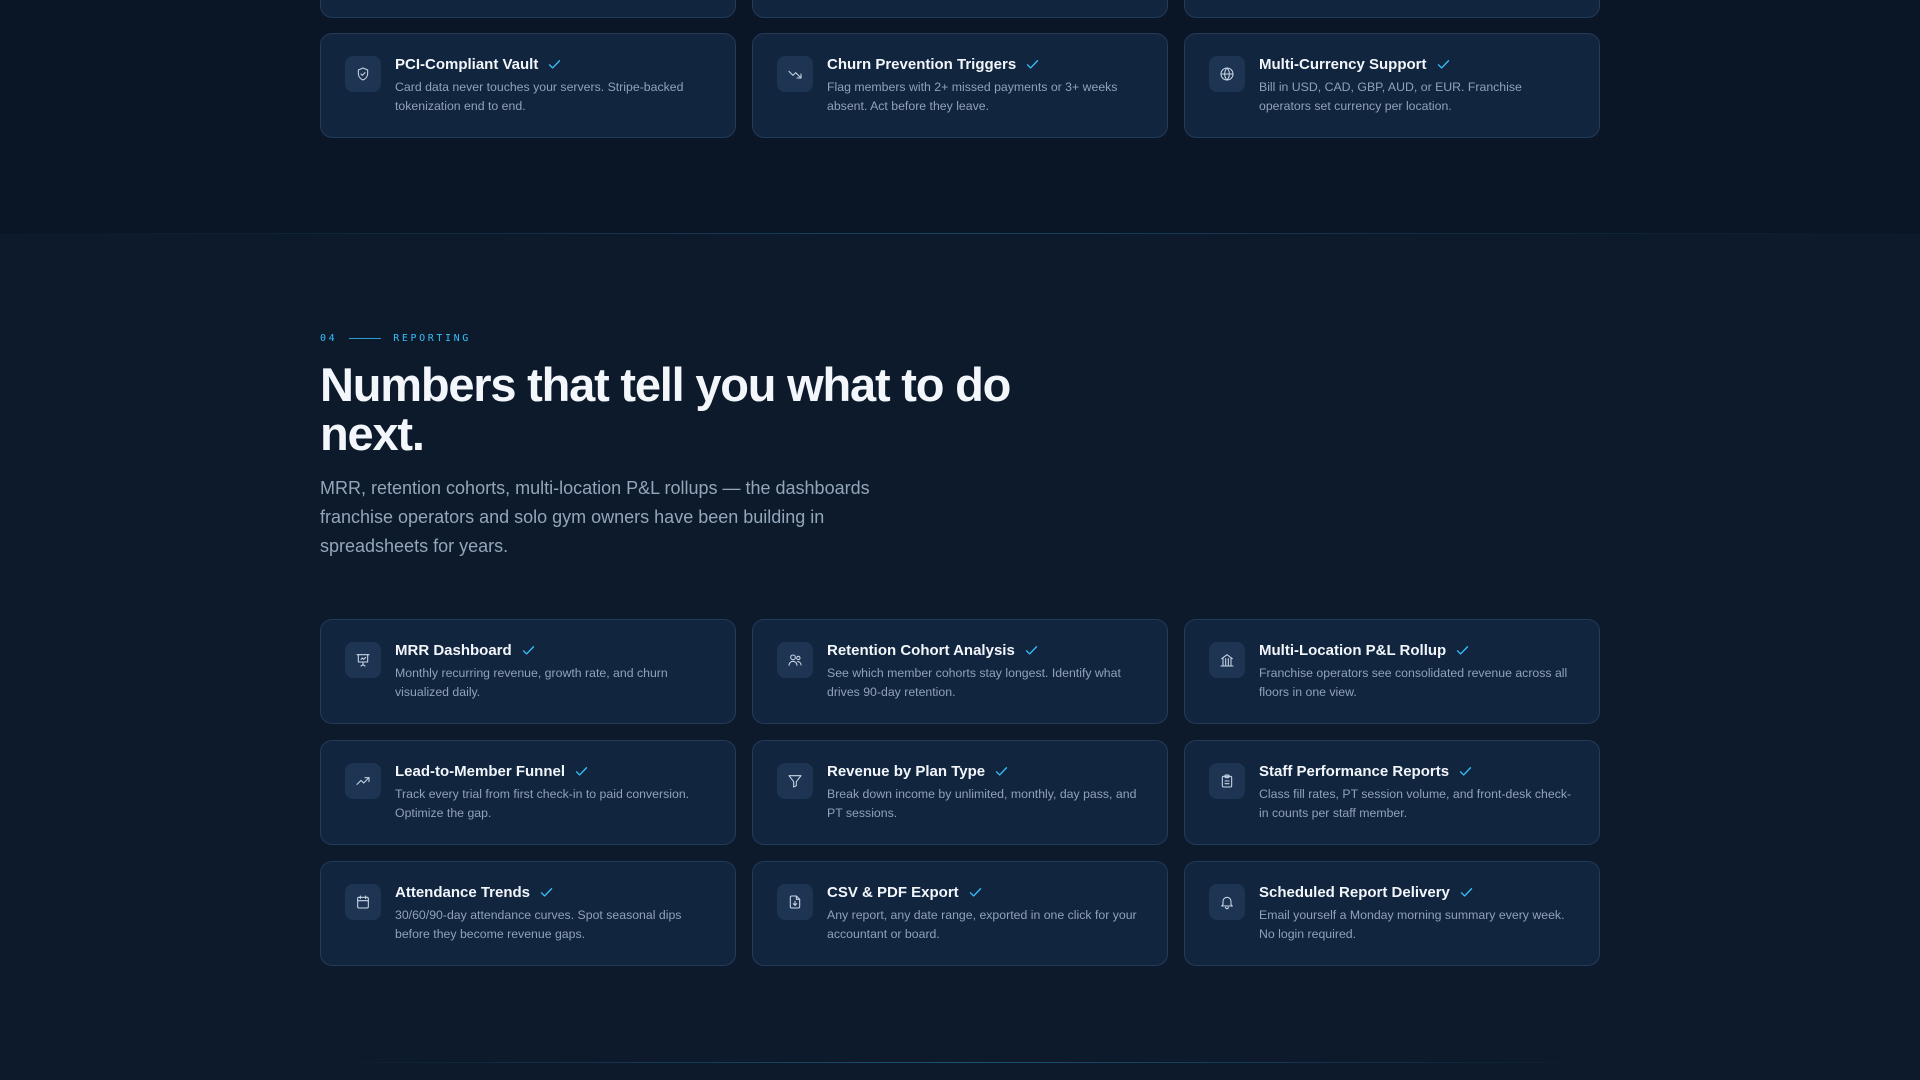 This screenshot has height=1080, width=1920. I want to click on calendar-icon, so click(363, 902).